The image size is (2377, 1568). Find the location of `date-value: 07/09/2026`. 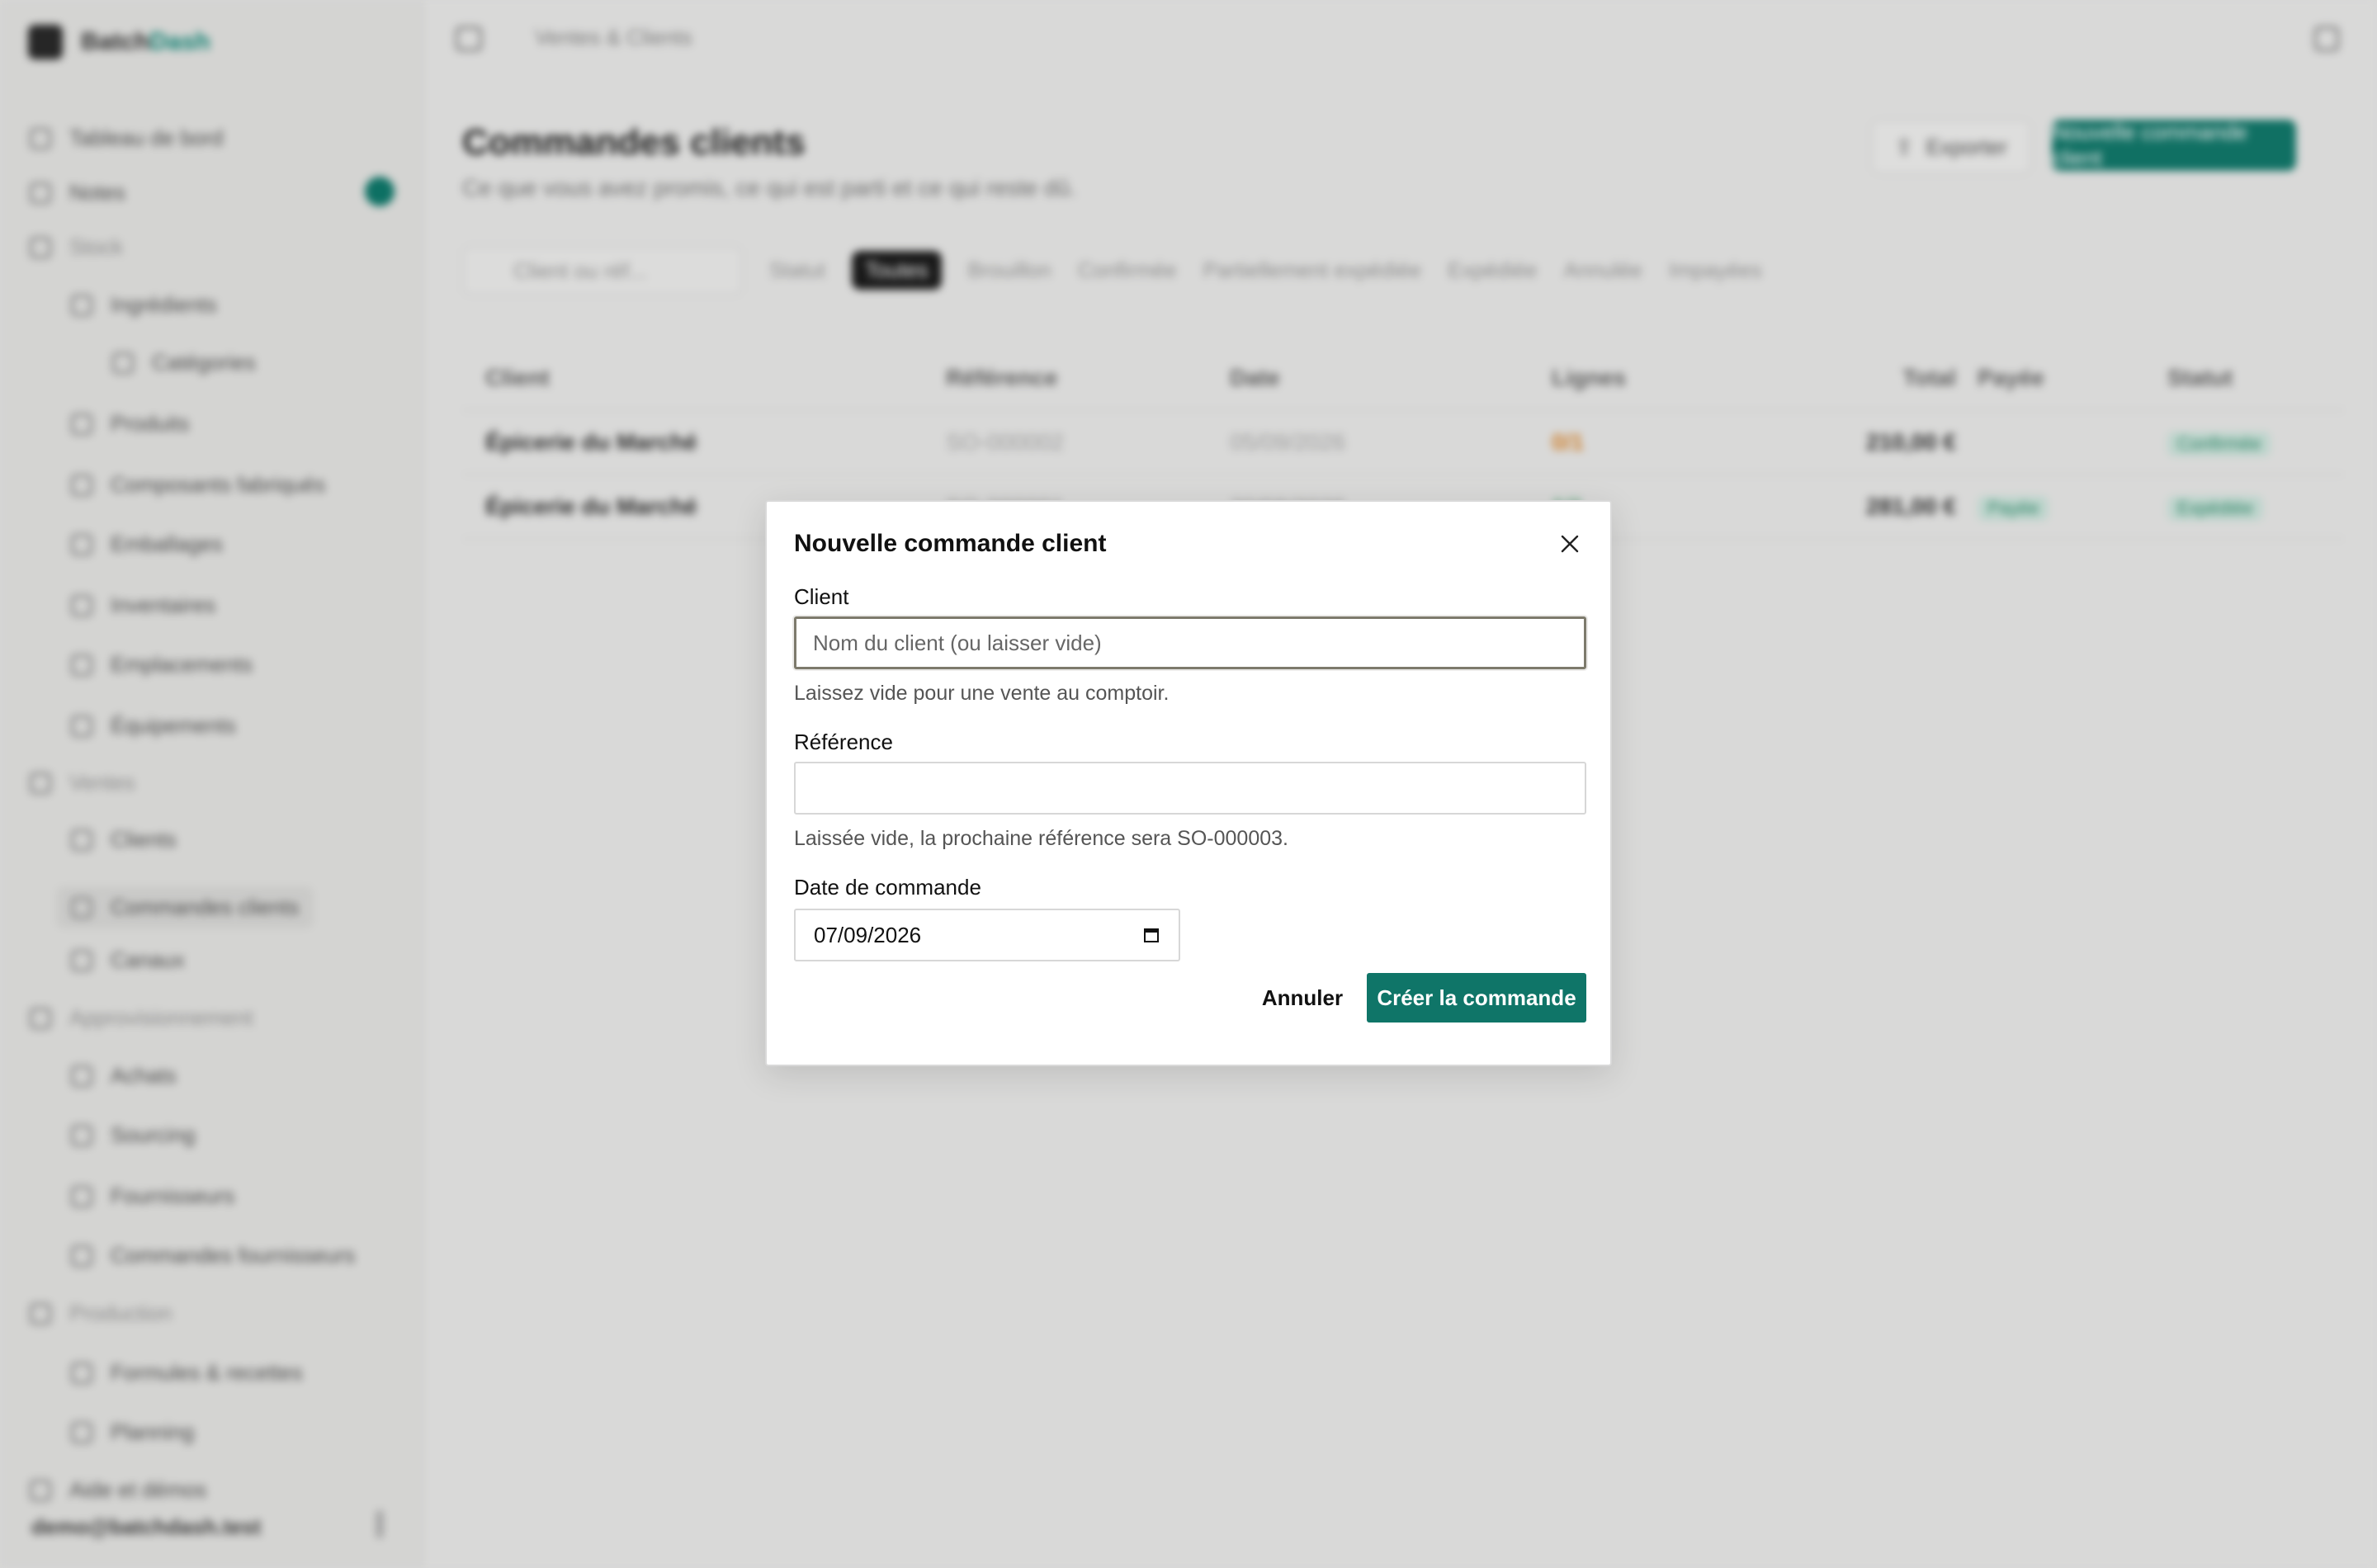

date-value: 07/09/2026 is located at coordinates (868, 935).